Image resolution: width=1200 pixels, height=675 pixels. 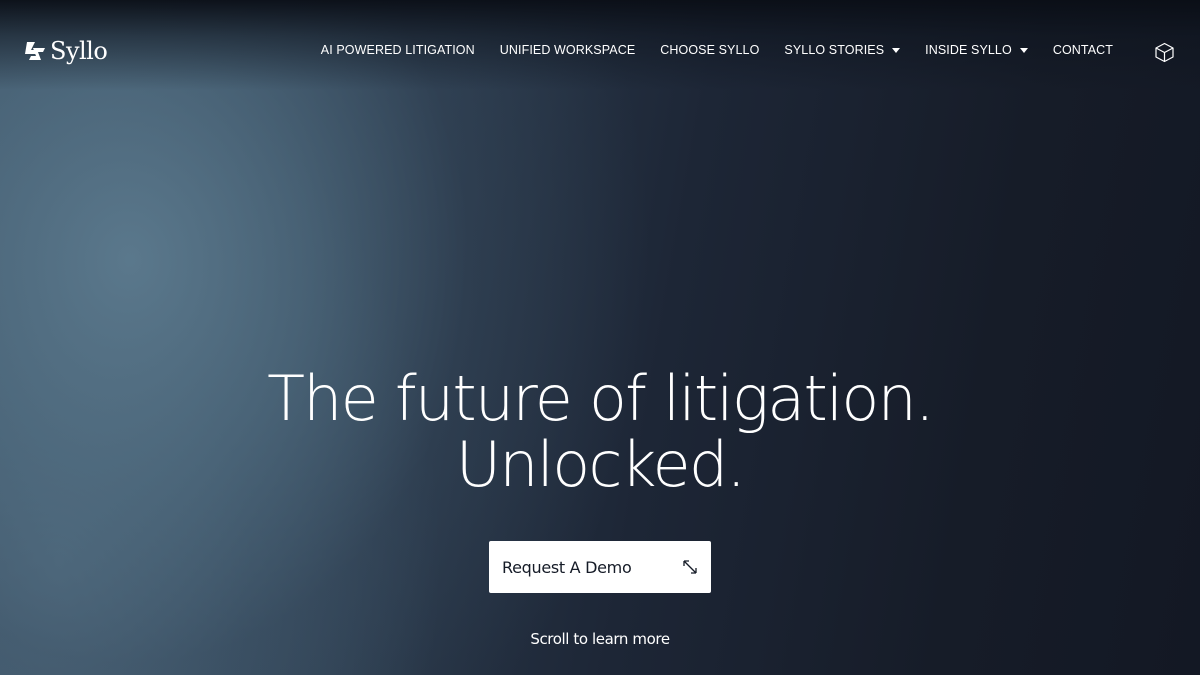 I want to click on logo-text: Syllo, so click(x=79, y=51).